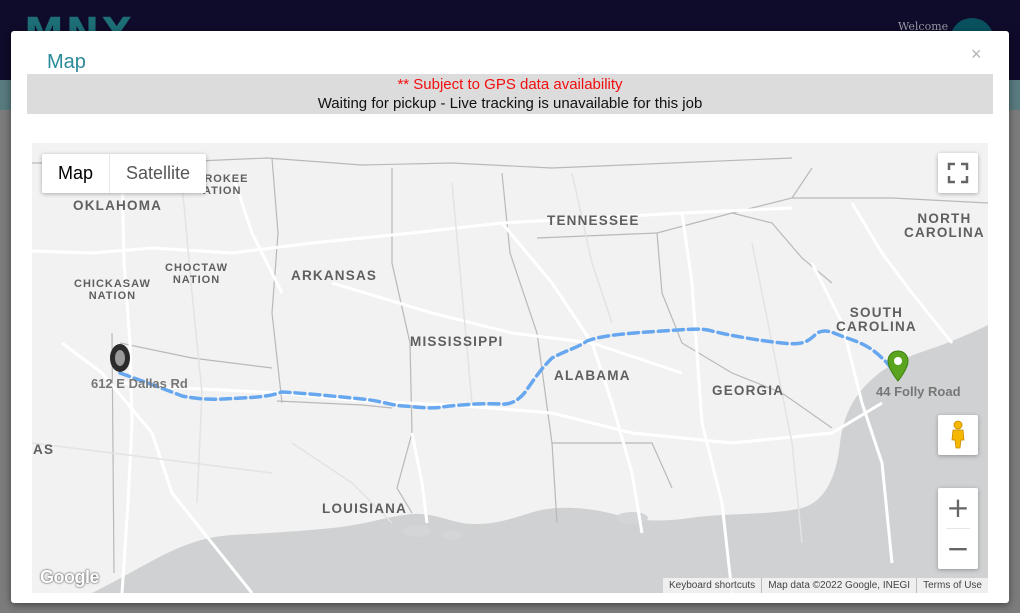 This screenshot has height=613, width=1020. Describe the element at coordinates (838, 585) in the screenshot. I see `map-data-text: Map data ©2022 Google, INEGI` at that location.